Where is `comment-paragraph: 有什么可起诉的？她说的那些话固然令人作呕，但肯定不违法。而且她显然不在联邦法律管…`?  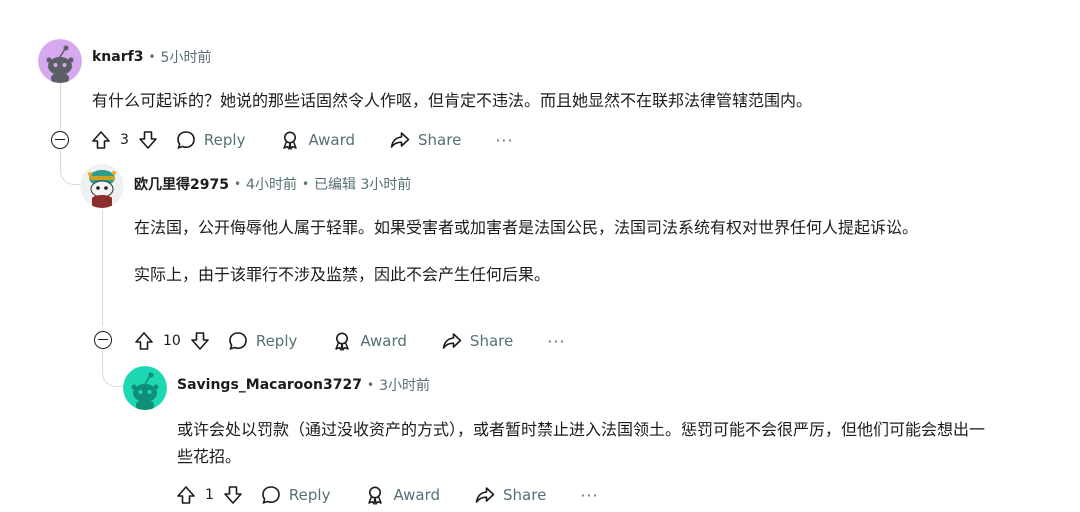 comment-paragraph: 有什么可起诉的？她说的那些话固然令人作呕，但肯定不违法。而且她显然不在联邦法律管… is located at coordinates (452, 100).